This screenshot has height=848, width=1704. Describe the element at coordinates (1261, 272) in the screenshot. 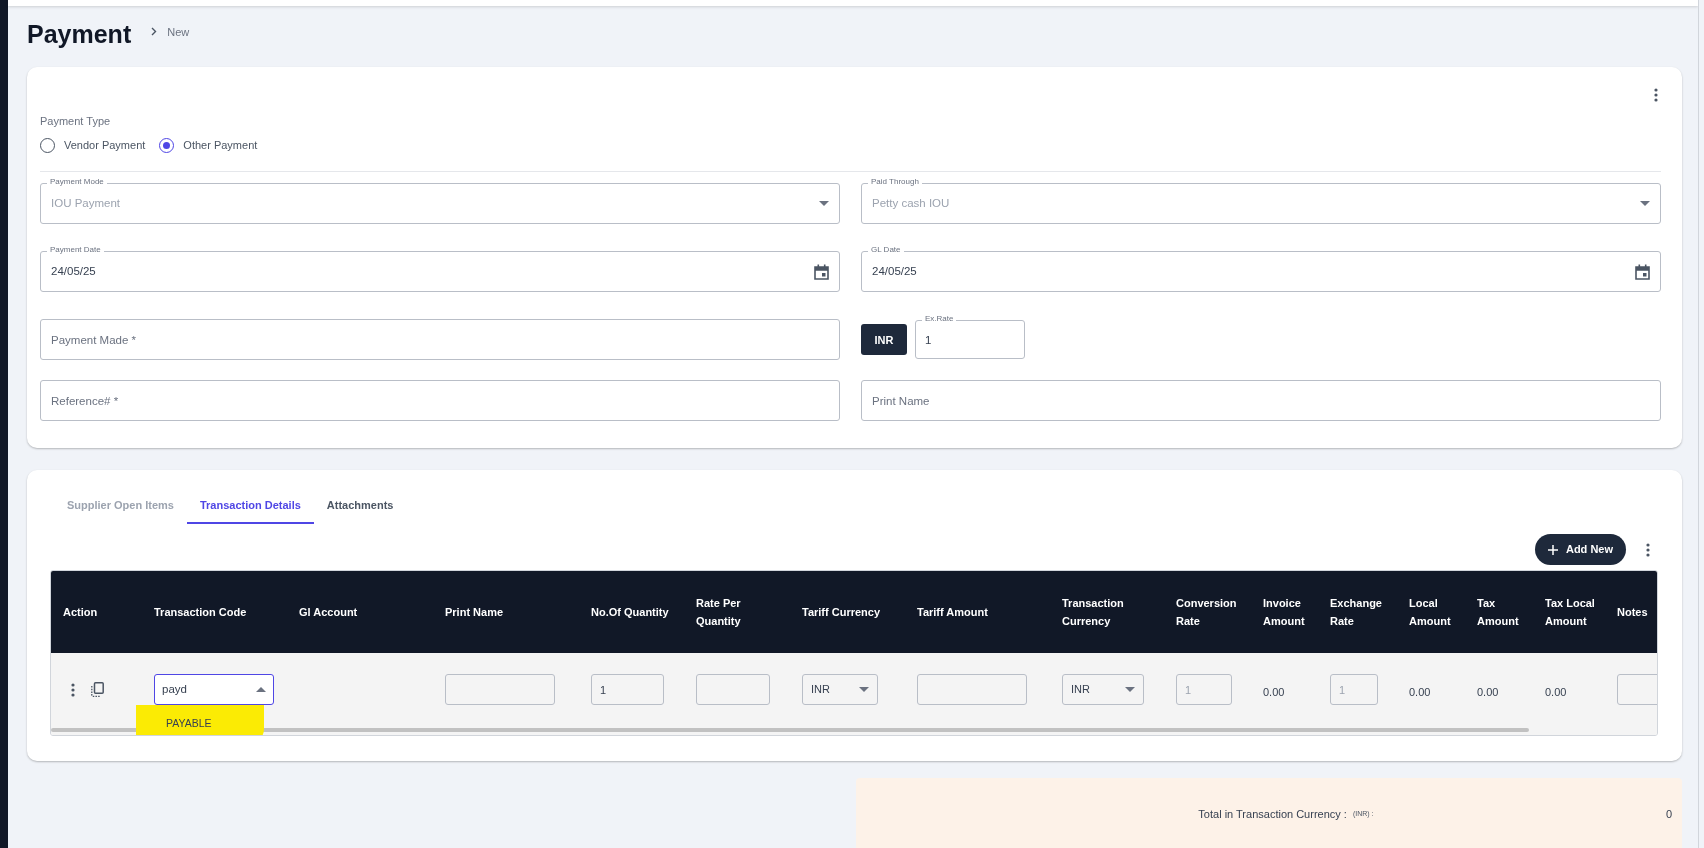

I see `date-field: 24/05/25` at that location.